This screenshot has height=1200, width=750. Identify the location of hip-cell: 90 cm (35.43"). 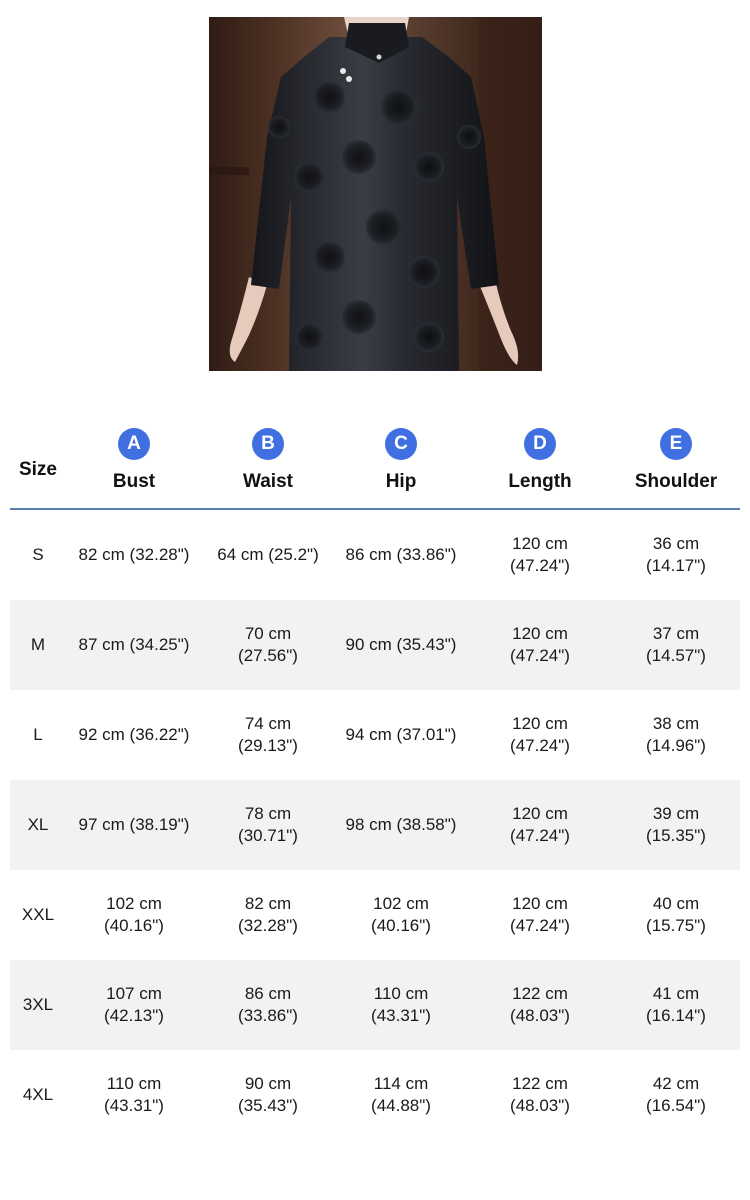
(401, 644).